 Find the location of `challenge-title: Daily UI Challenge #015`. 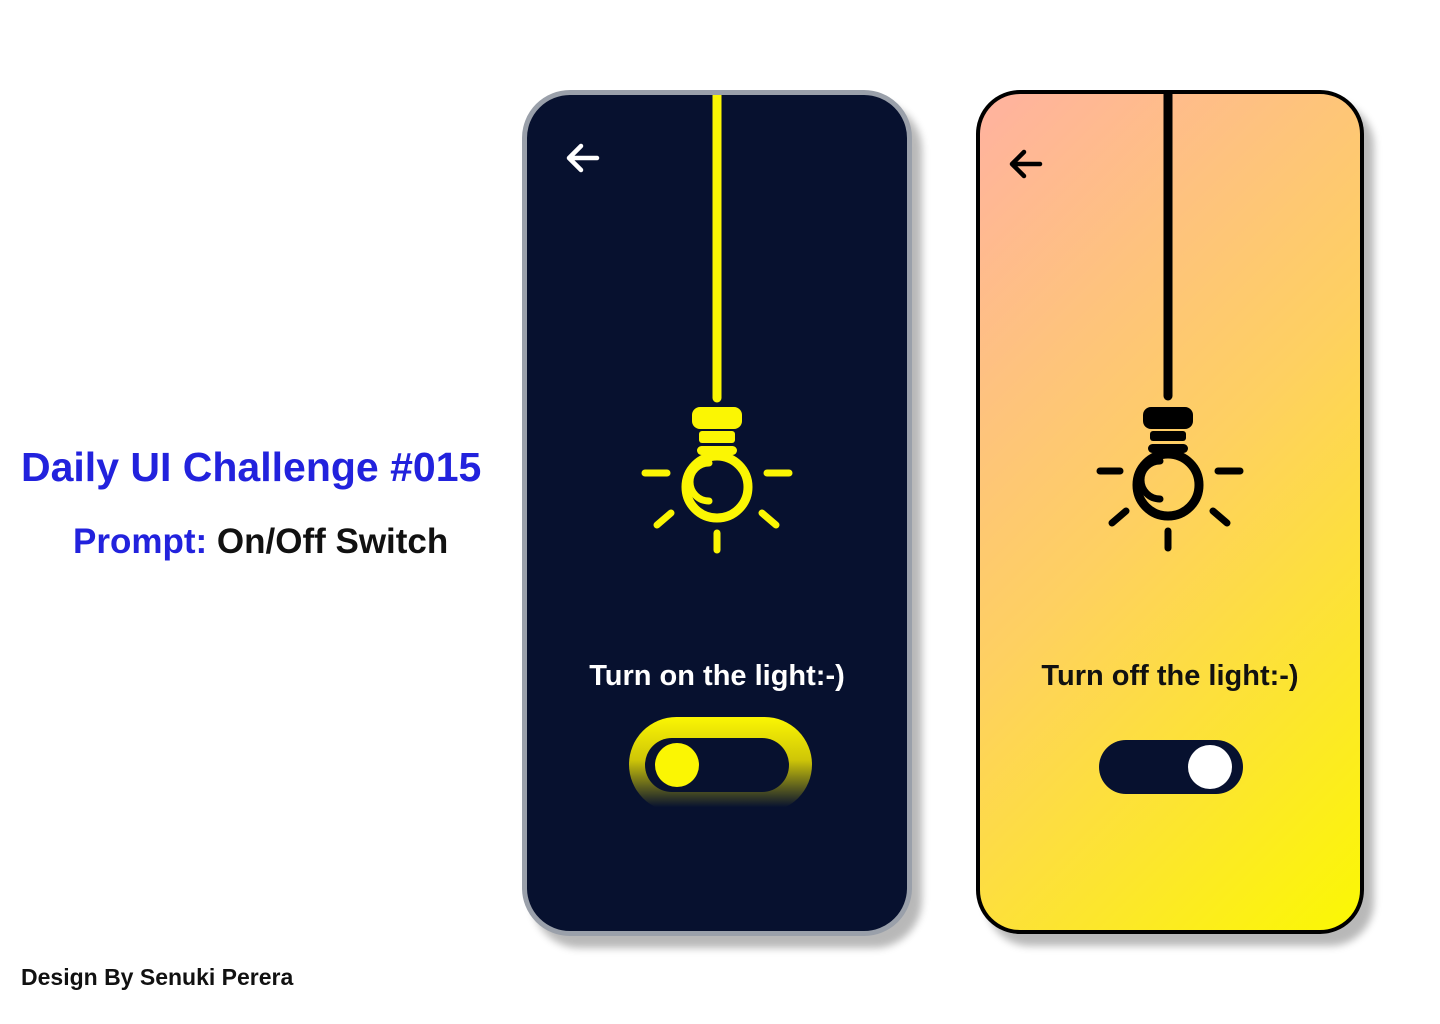

challenge-title: Daily UI Challenge #015 is located at coordinates (251, 467).